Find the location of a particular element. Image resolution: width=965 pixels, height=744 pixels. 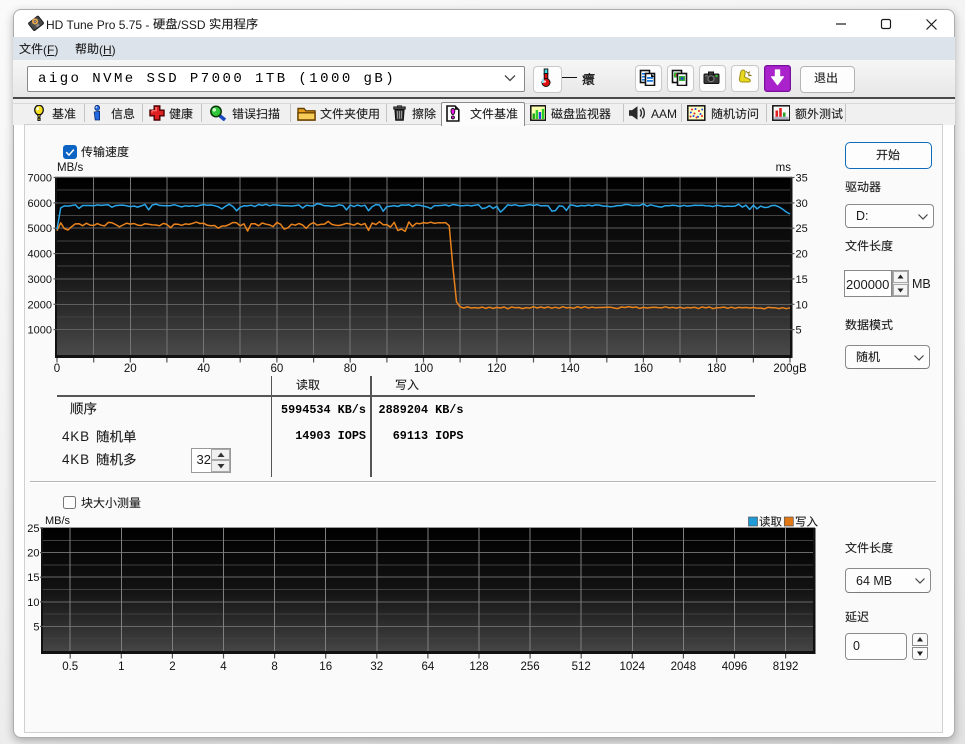

svg-text: 120 is located at coordinates (496, 369).